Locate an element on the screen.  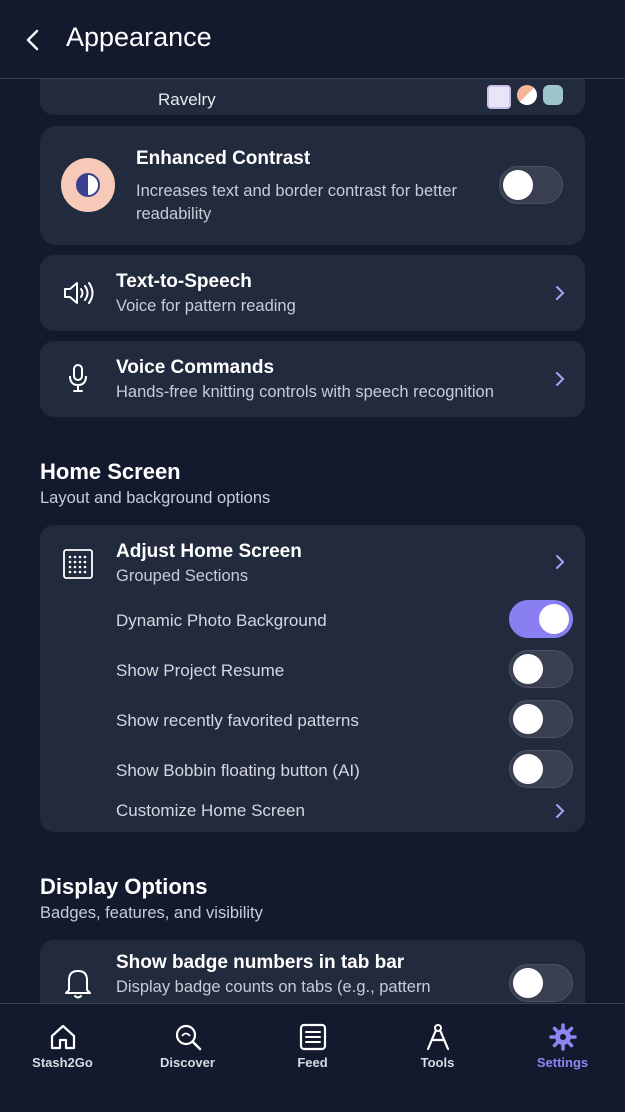
show-favorited-patterns-label: Show recently favorited patterns is located at coordinates (237, 720).